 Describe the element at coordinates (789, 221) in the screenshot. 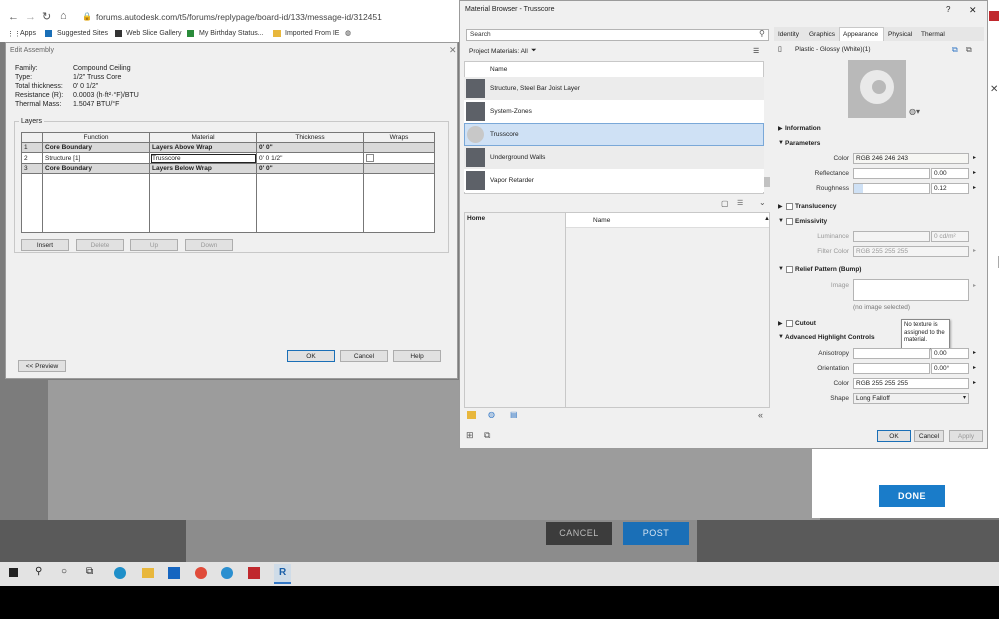

I see `emissivity-checkbox` at that location.